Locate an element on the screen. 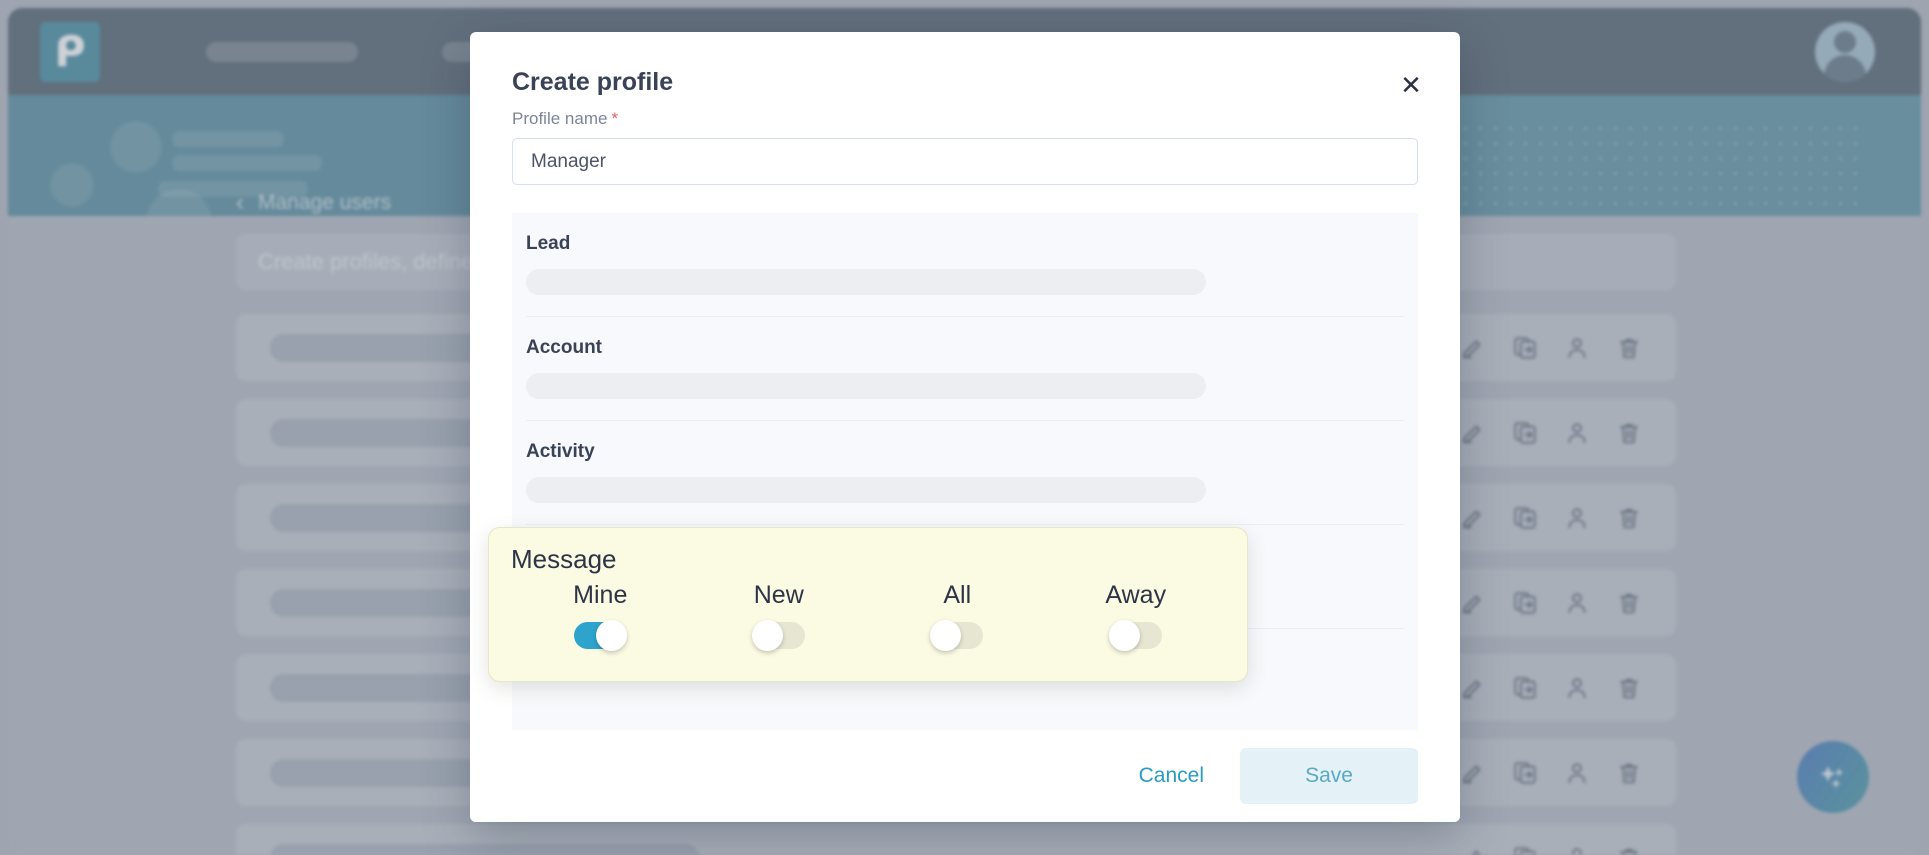  profile-section: Lead is located at coordinates (965, 265).